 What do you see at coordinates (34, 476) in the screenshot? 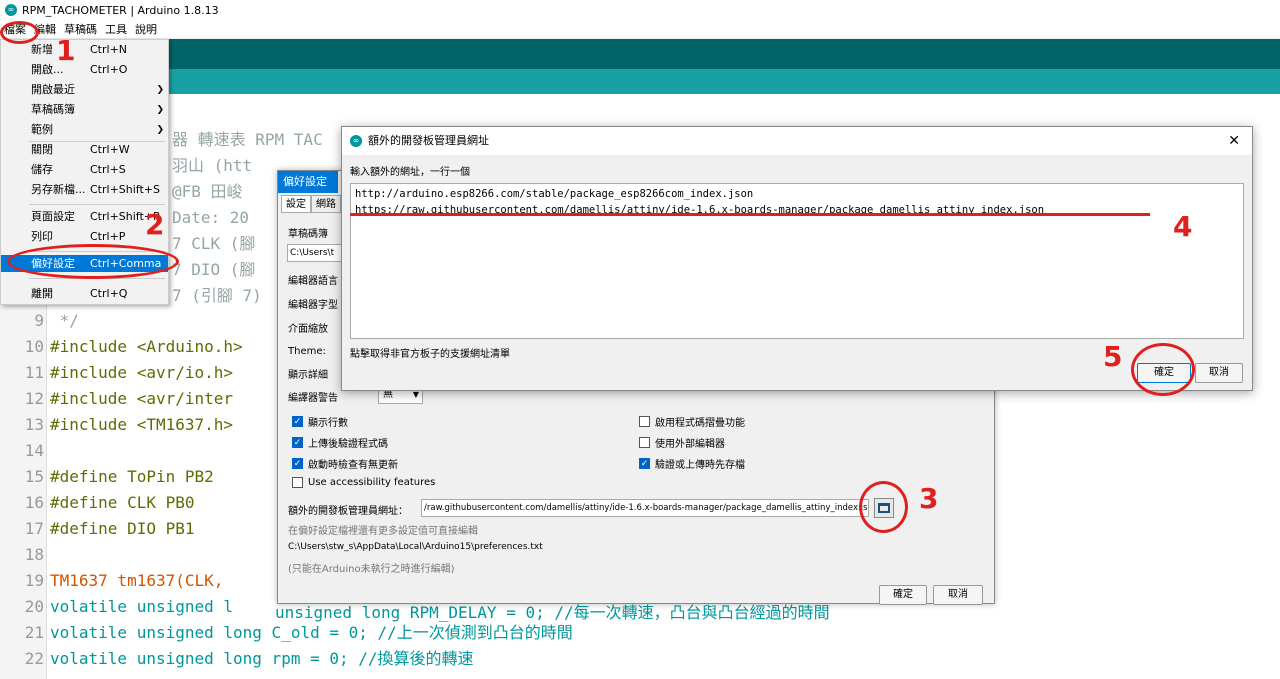
I see `line-number: 15` at bounding box center [34, 476].